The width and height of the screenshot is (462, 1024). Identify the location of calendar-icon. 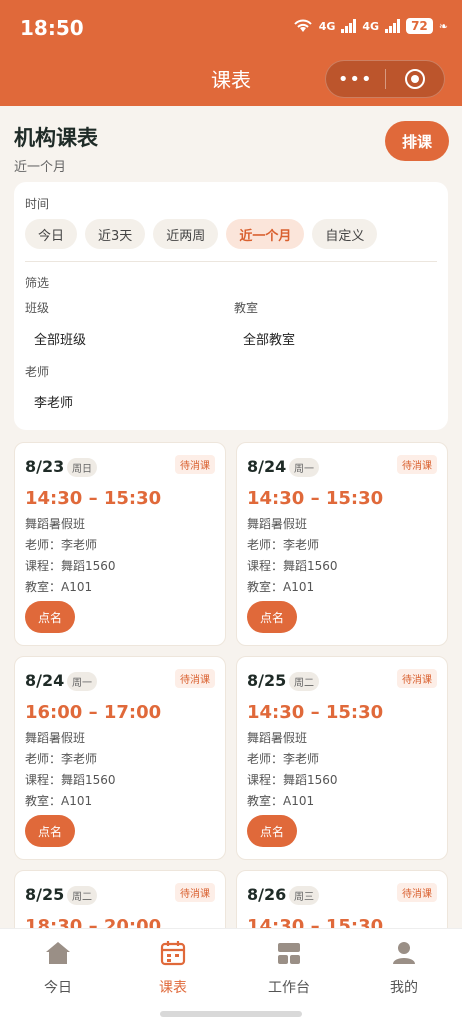
(173, 953).